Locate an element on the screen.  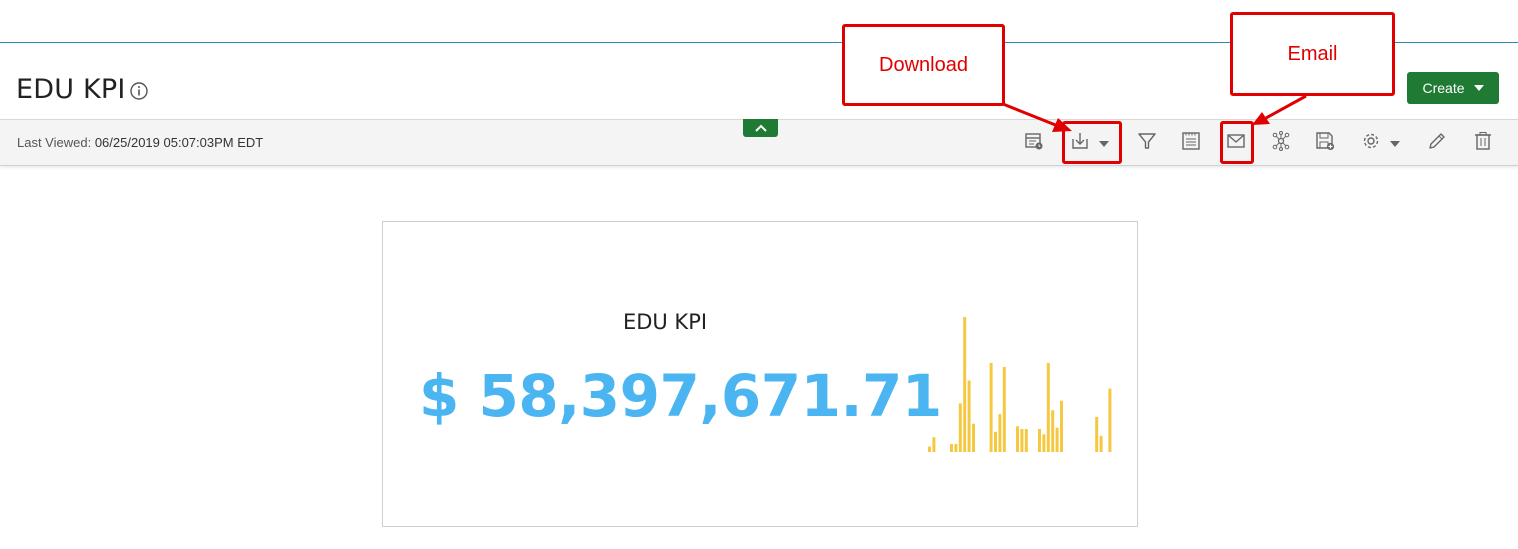
report-schedule-icon is located at coordinates (1034, 141).